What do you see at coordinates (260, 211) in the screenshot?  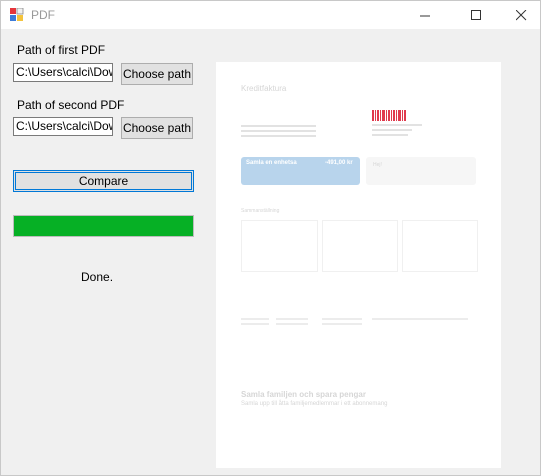 I see `preview-section-title: Sammanställning` at bounding box center [260, 211].